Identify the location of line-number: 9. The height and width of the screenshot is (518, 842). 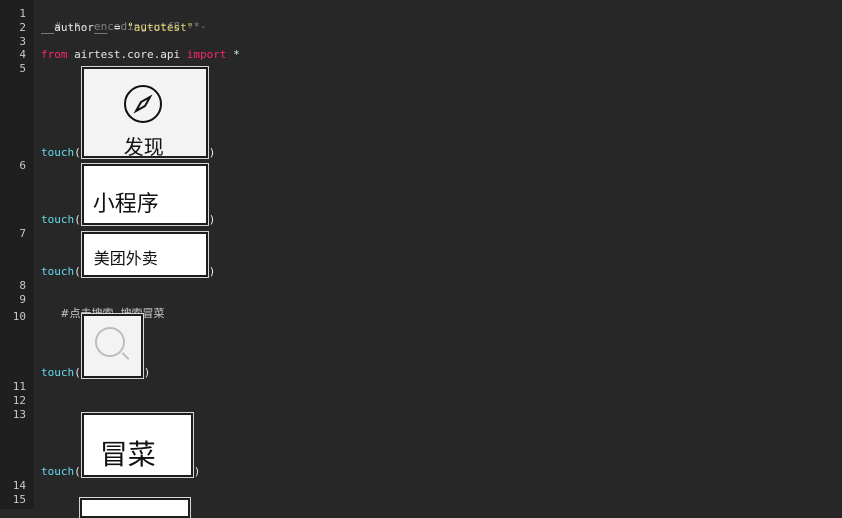
(22, 299).